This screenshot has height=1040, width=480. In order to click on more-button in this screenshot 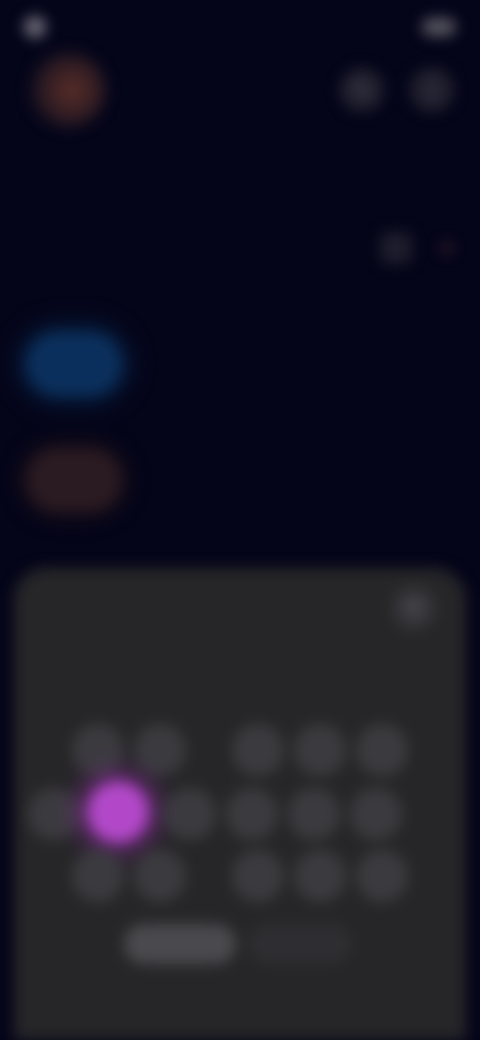, I will do `click(432, 90)`.